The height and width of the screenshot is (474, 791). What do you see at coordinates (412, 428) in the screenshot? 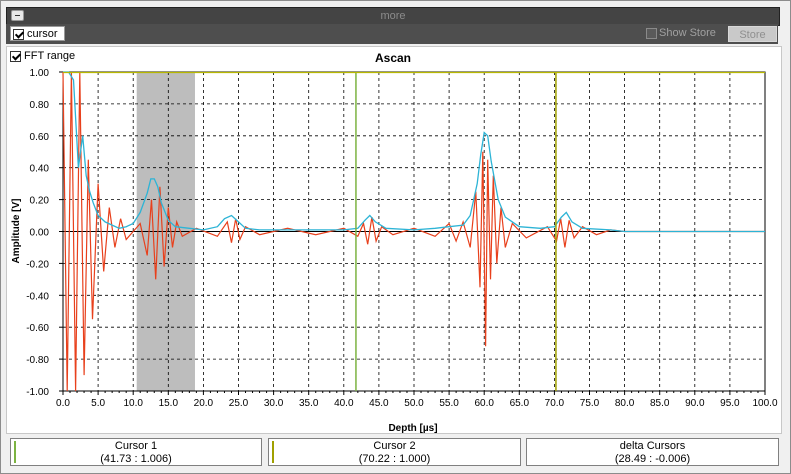
I see `x-axis-label: Depth [µs]` at bounding box center [412, 428].